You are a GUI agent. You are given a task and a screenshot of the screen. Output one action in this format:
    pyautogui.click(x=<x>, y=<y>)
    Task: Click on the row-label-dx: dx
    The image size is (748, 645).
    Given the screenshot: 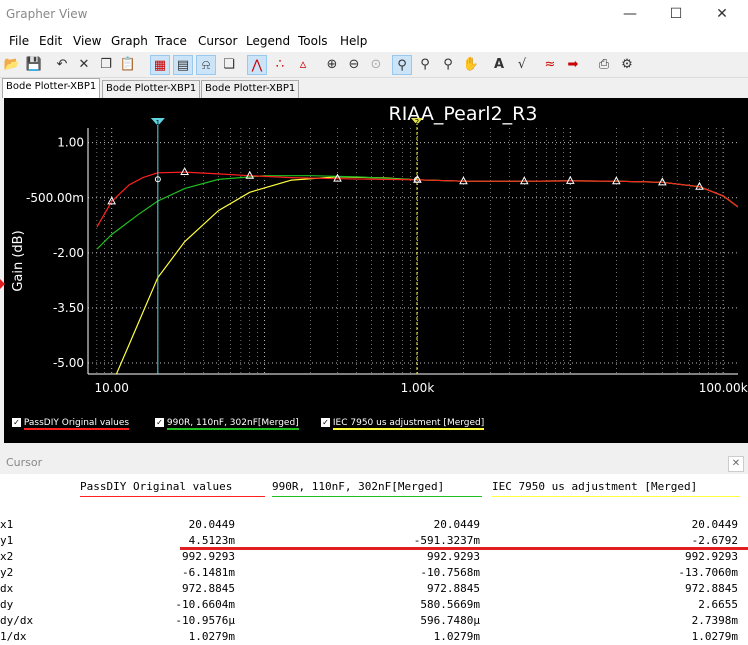 What is the action you would take?
    pyautogui.click(x=7, y=588)
    